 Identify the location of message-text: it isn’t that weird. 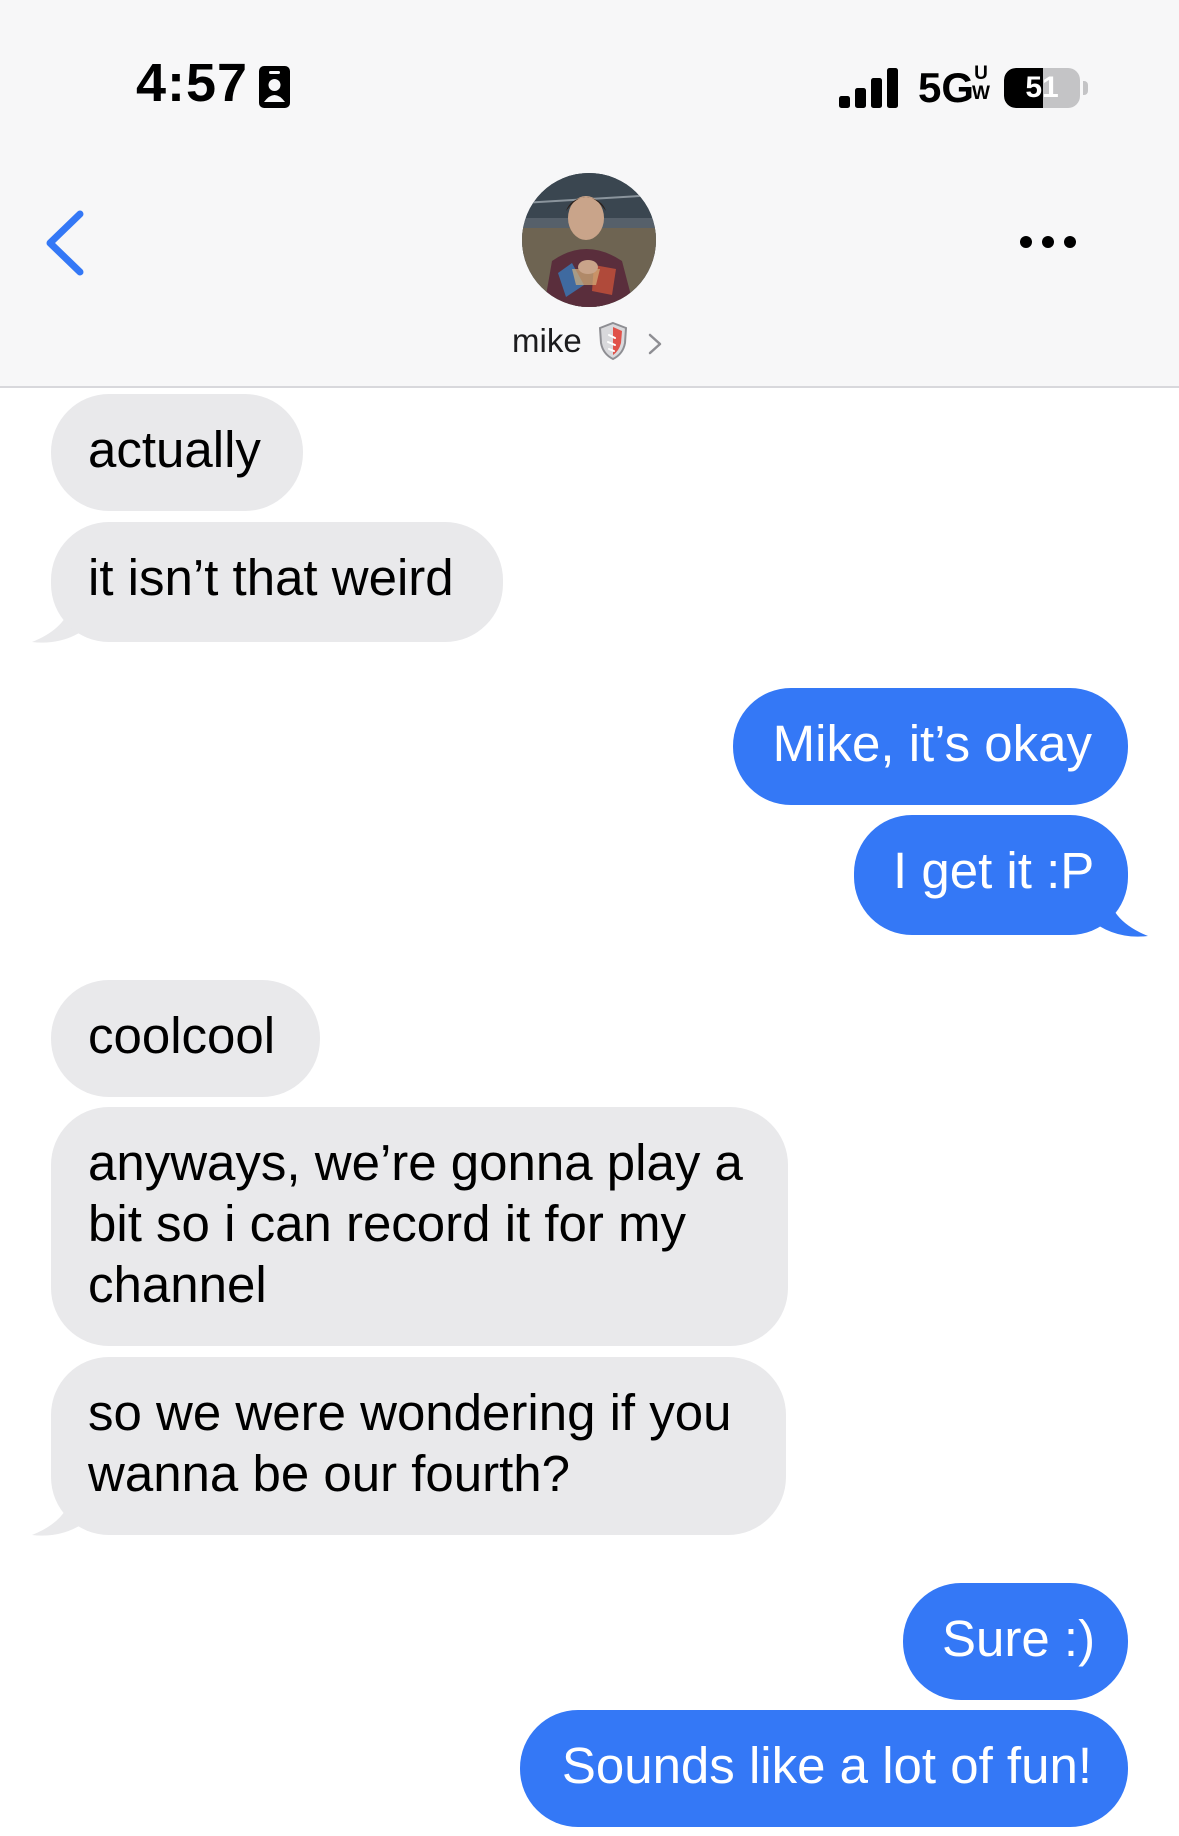
(271, 577).